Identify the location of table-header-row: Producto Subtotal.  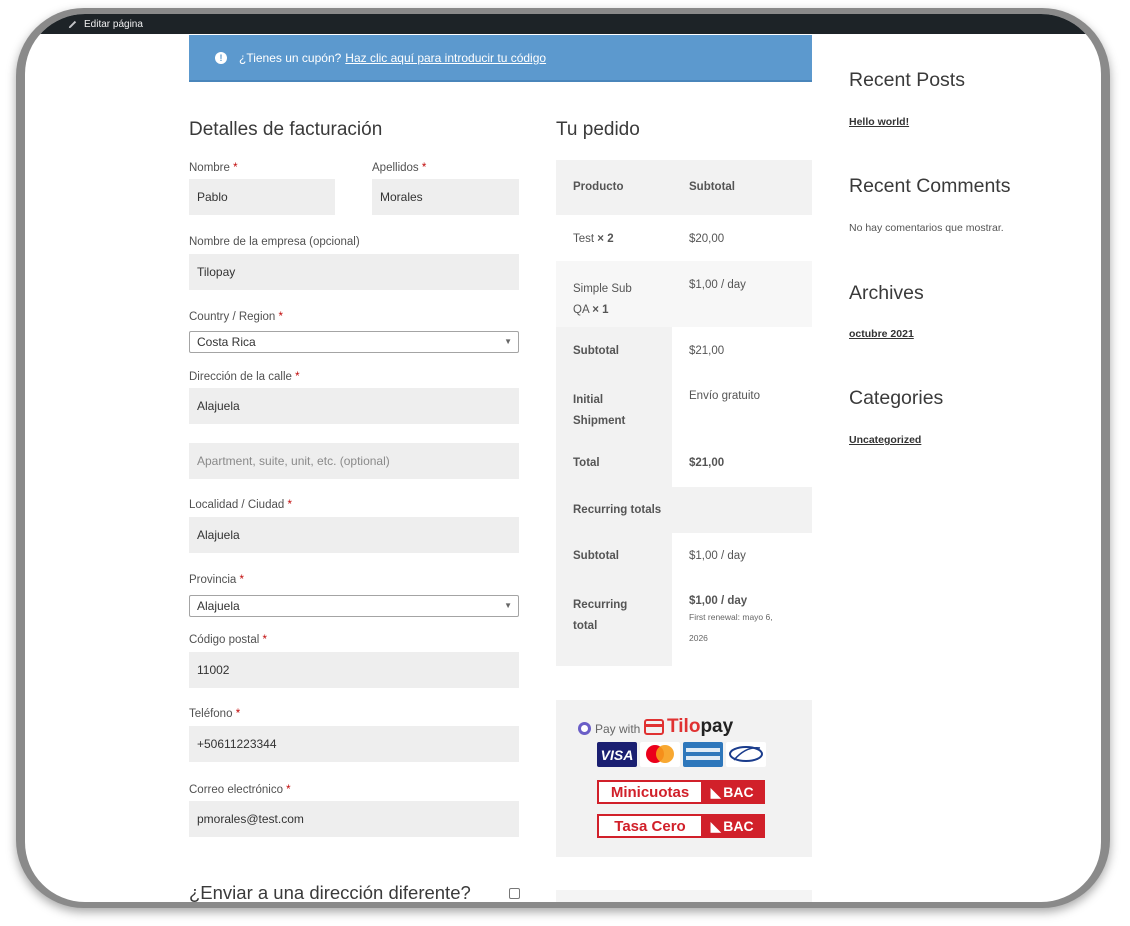
(684, 187).